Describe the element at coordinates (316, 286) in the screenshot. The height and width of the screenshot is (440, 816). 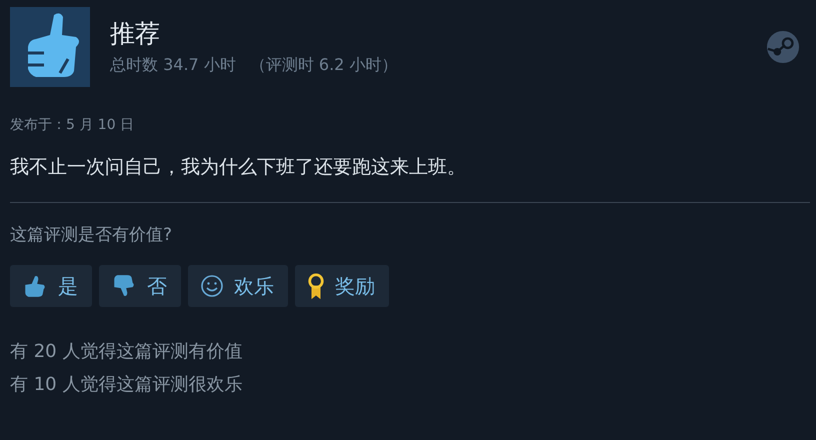
I see `award-ribbon-icon` at that location.